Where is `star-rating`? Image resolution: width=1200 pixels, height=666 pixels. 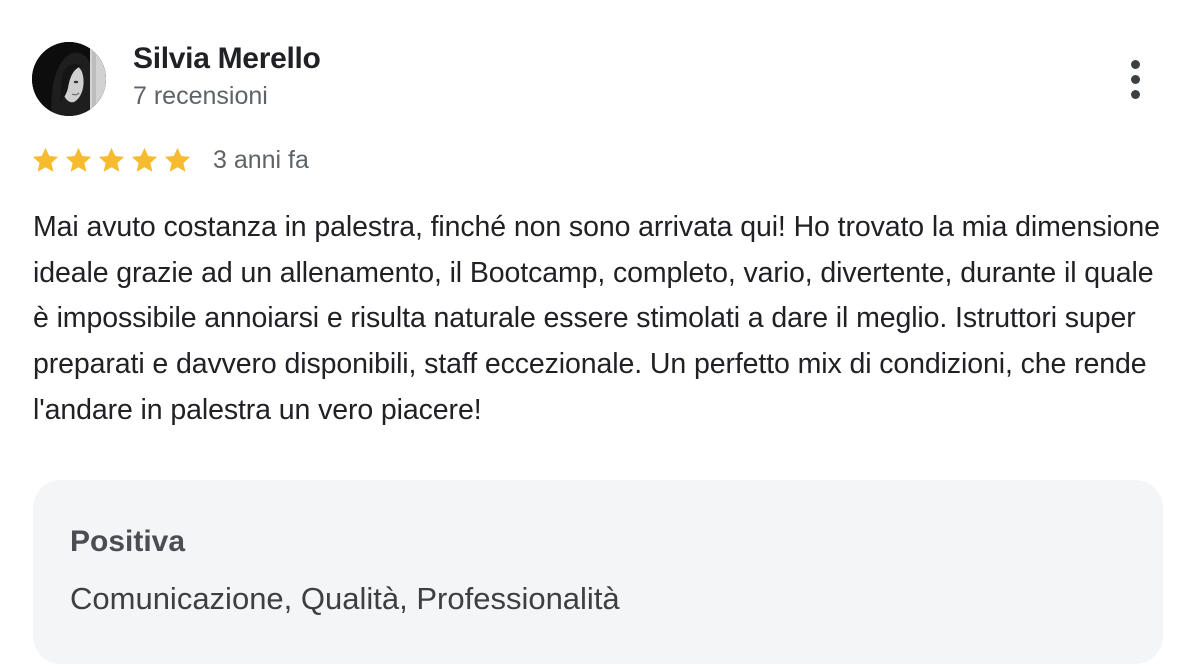 star-rating is located at coordinates (111, 160).